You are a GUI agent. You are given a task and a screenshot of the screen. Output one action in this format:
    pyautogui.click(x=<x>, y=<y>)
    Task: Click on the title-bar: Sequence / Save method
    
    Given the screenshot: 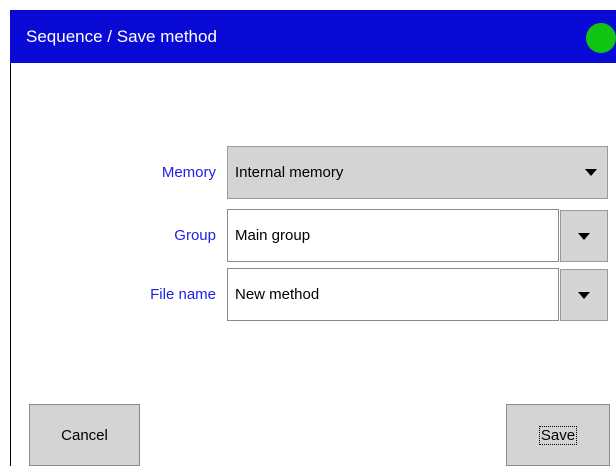 What is the action you would take?
    pyautogui.click(x=313, y=36)
    